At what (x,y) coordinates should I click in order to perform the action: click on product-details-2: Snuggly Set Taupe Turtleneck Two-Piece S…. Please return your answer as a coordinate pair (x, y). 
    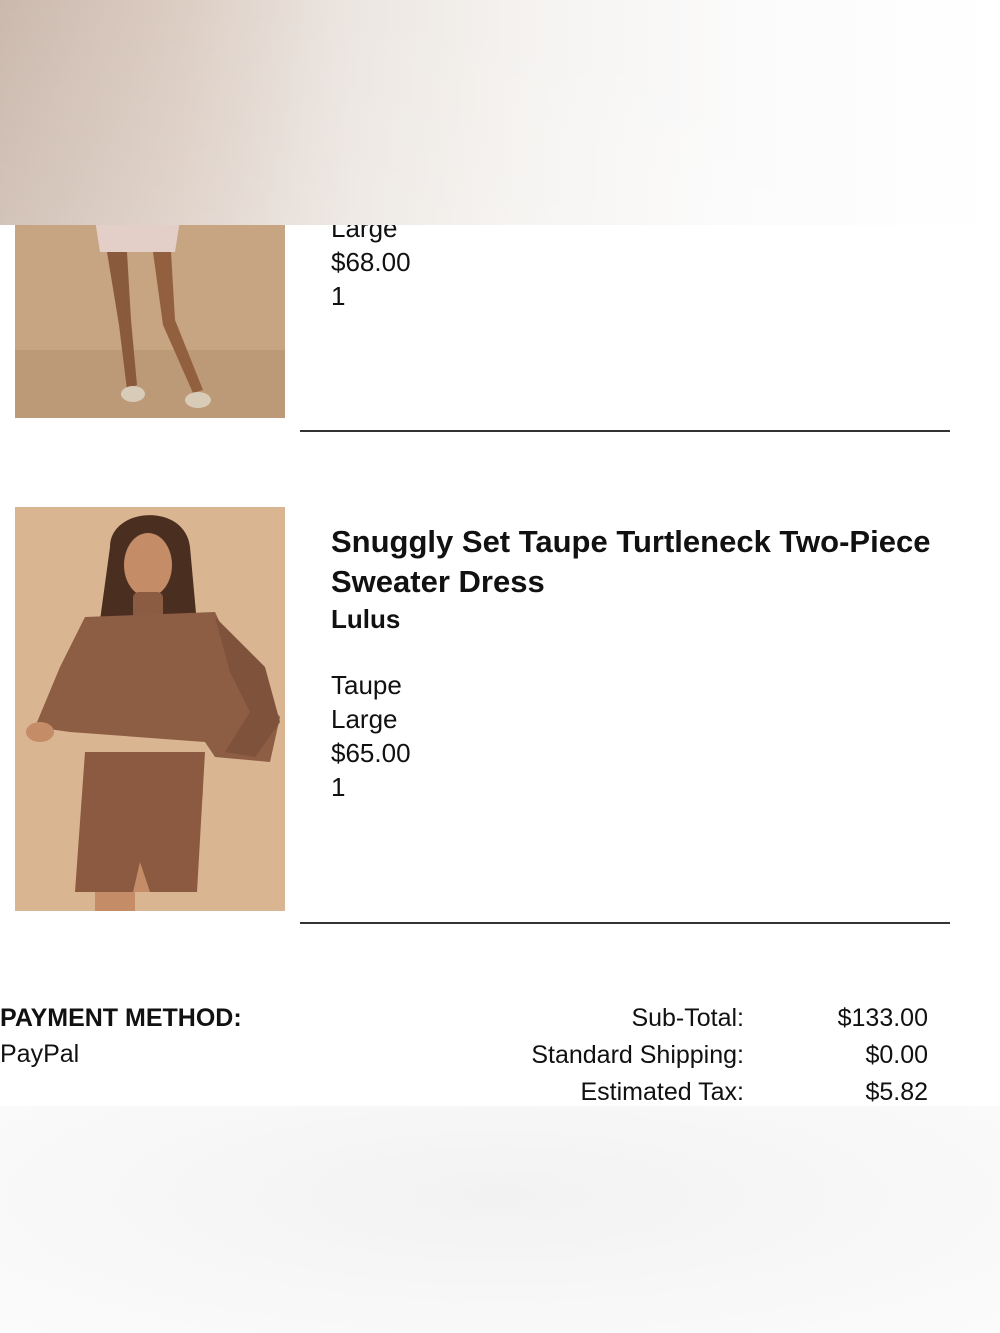
    Looking at the image, I should click on (641, 663).